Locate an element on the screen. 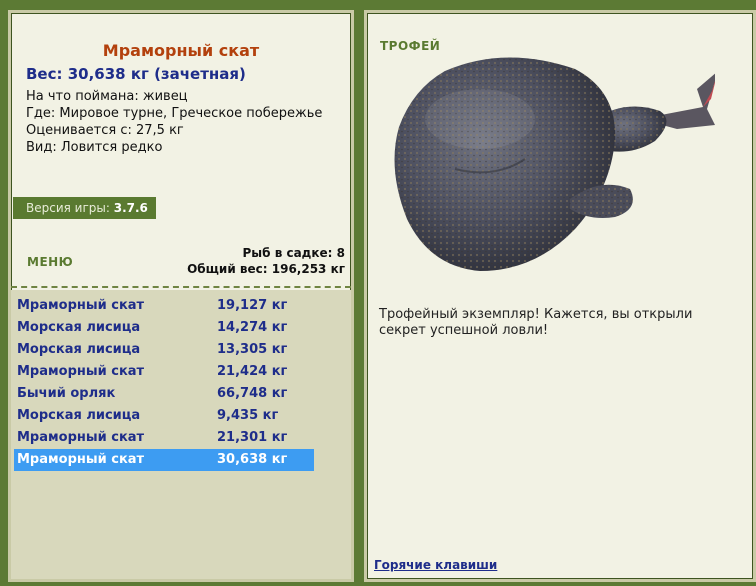  version-badge: Версия игры: 3.7.6 is located at coordinates (84, 208).